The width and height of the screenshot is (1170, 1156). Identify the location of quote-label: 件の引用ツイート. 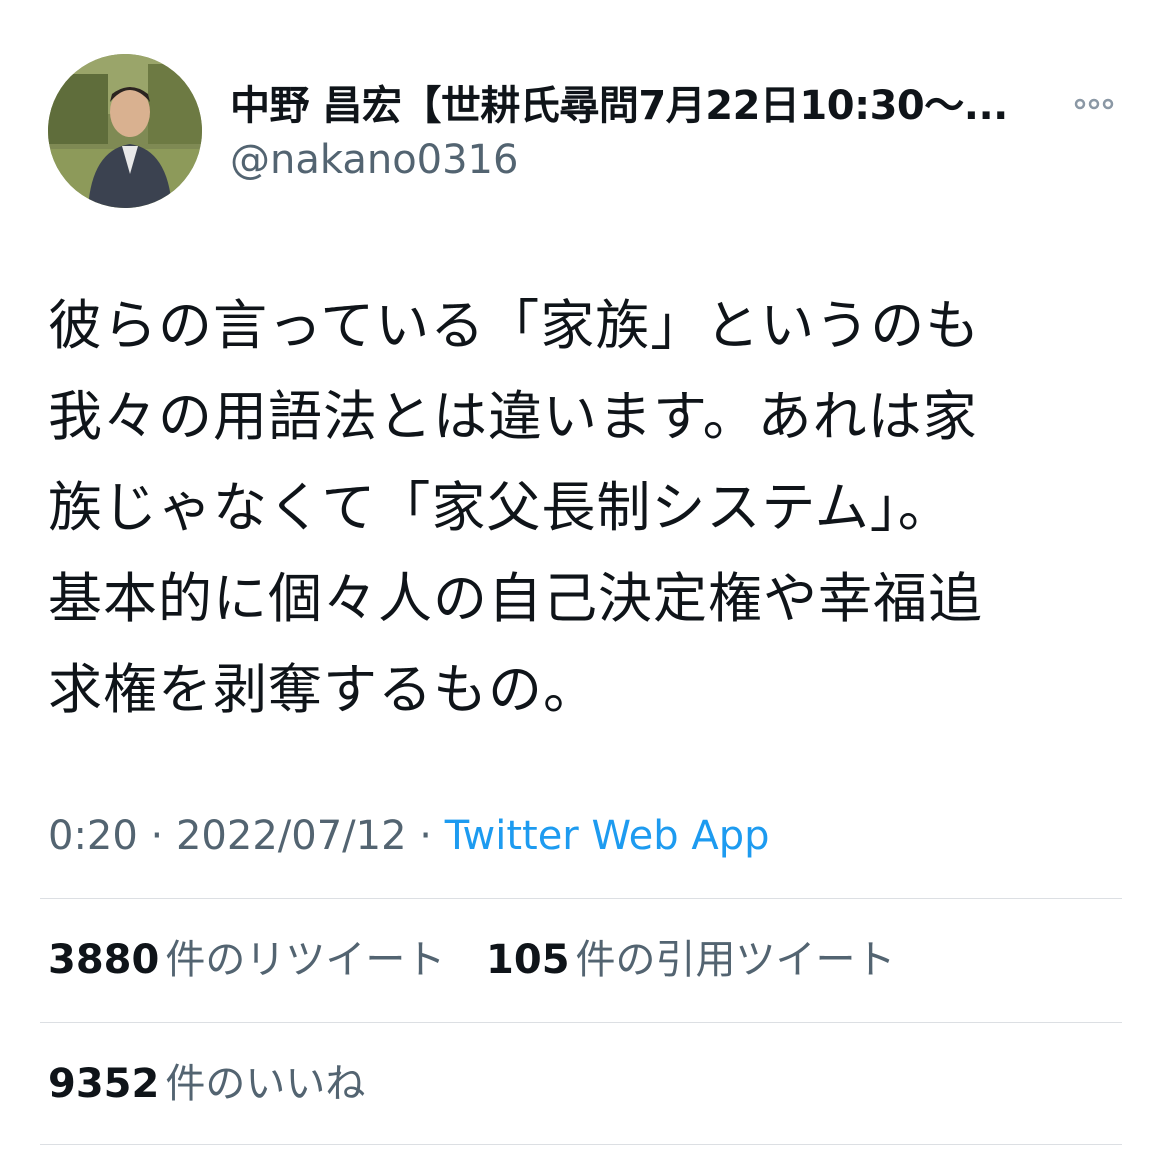
(735, 960).